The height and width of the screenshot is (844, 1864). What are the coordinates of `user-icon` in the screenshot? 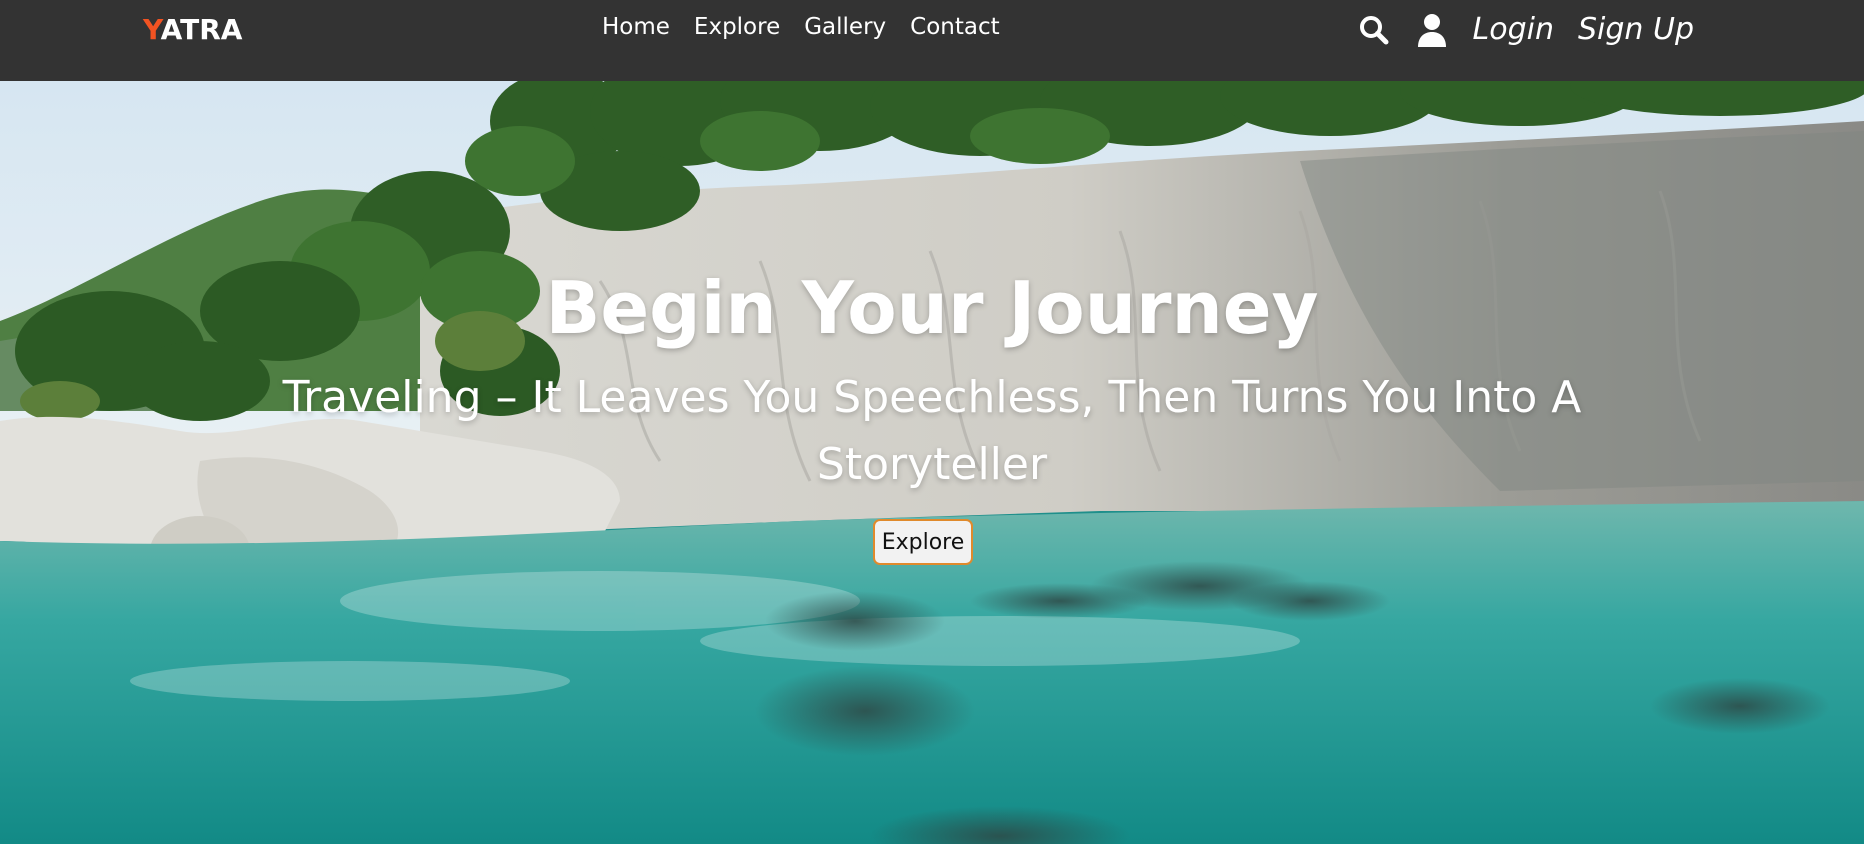 It's located at (1432, 30).